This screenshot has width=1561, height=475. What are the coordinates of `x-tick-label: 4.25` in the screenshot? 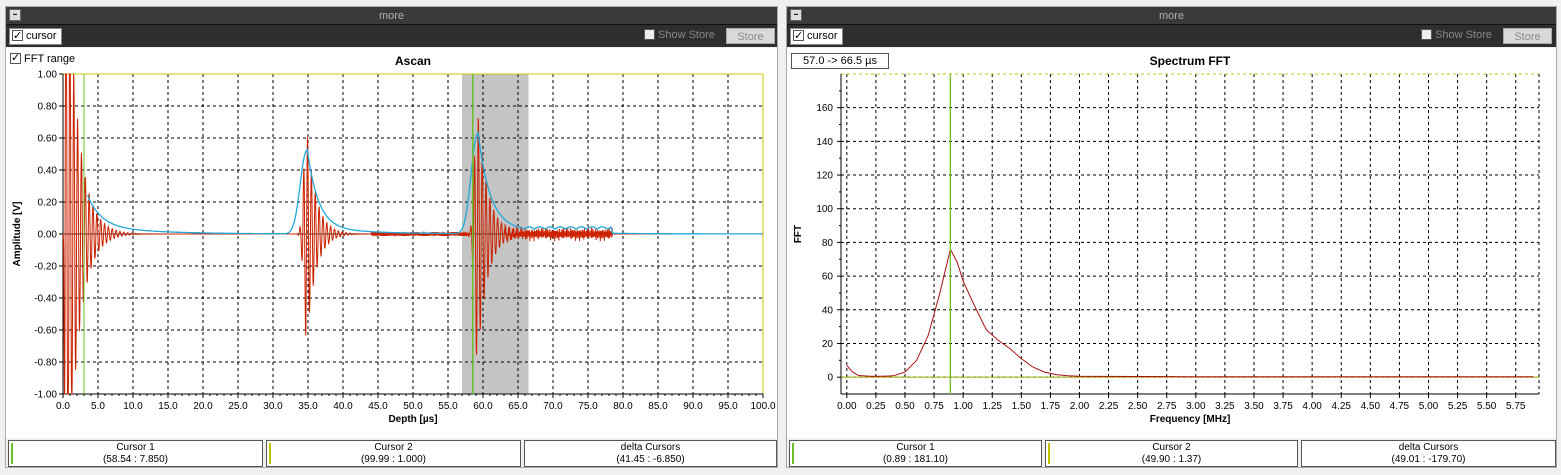 It's located at (1341, 406).